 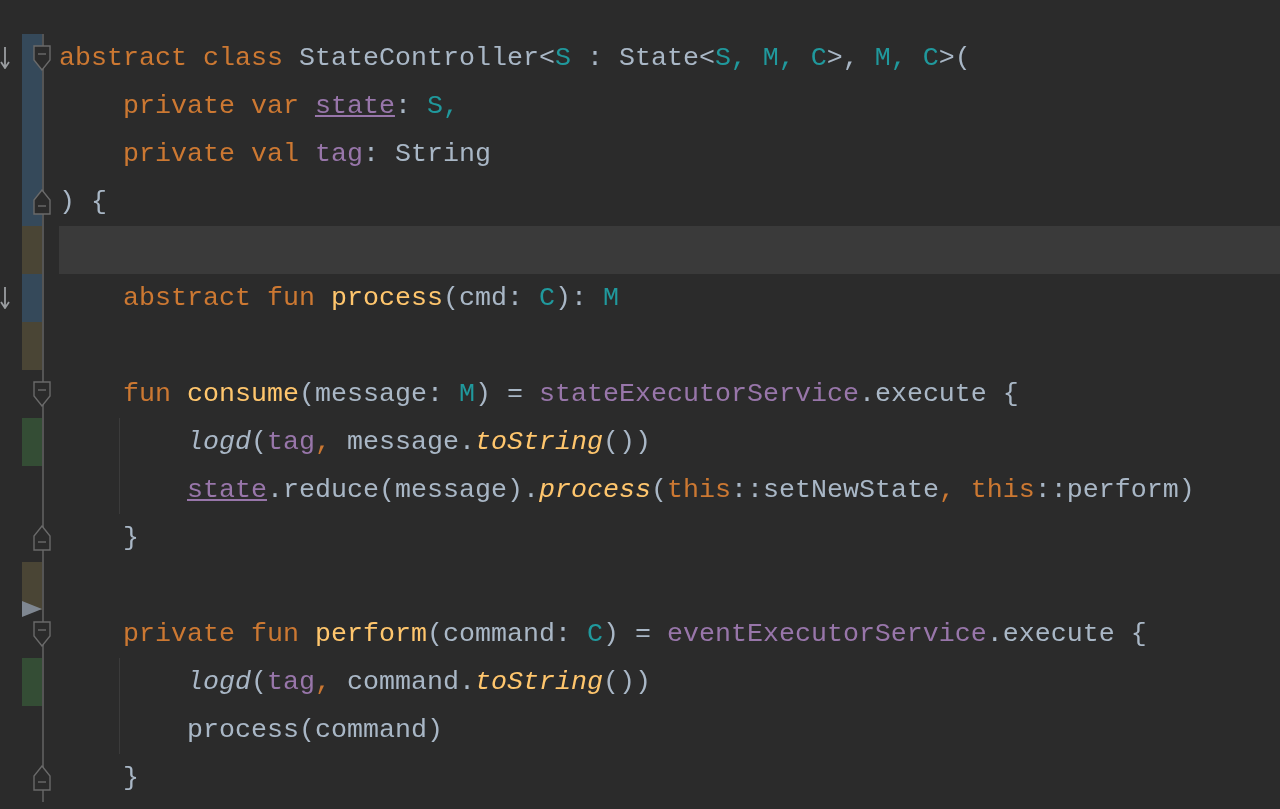 I want to click on function-call: process, so click(x=594, y=490).